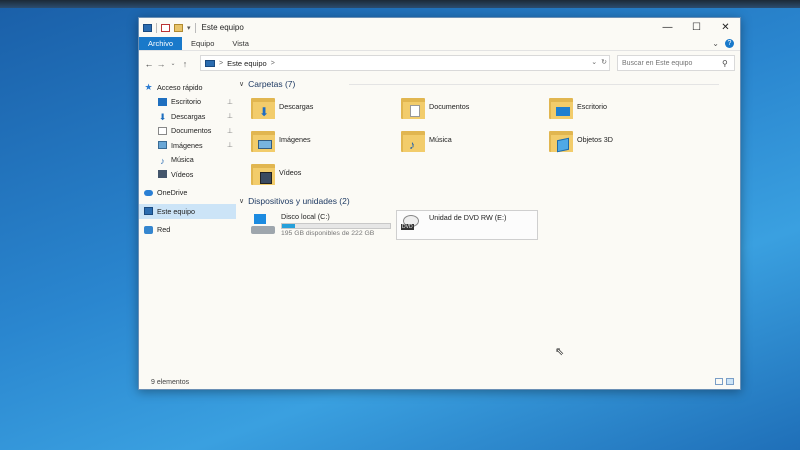  Describe the element at coordinates (290, 172) in the screenshot. I see `folder-label: Vídeos` at that location.